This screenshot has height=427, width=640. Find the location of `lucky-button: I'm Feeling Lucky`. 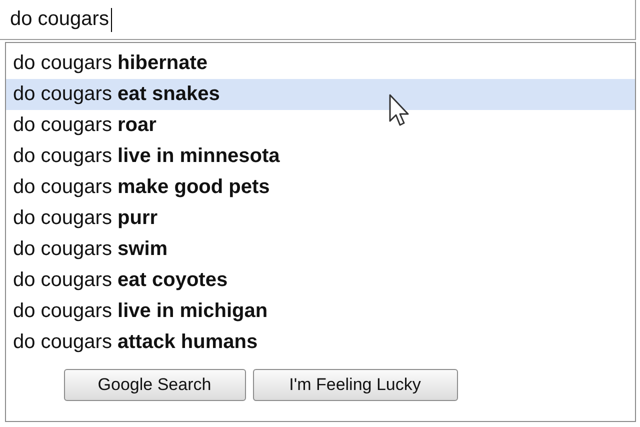

lucky-button: I'm Feeling Lucky is located at coordinates (355, 385).